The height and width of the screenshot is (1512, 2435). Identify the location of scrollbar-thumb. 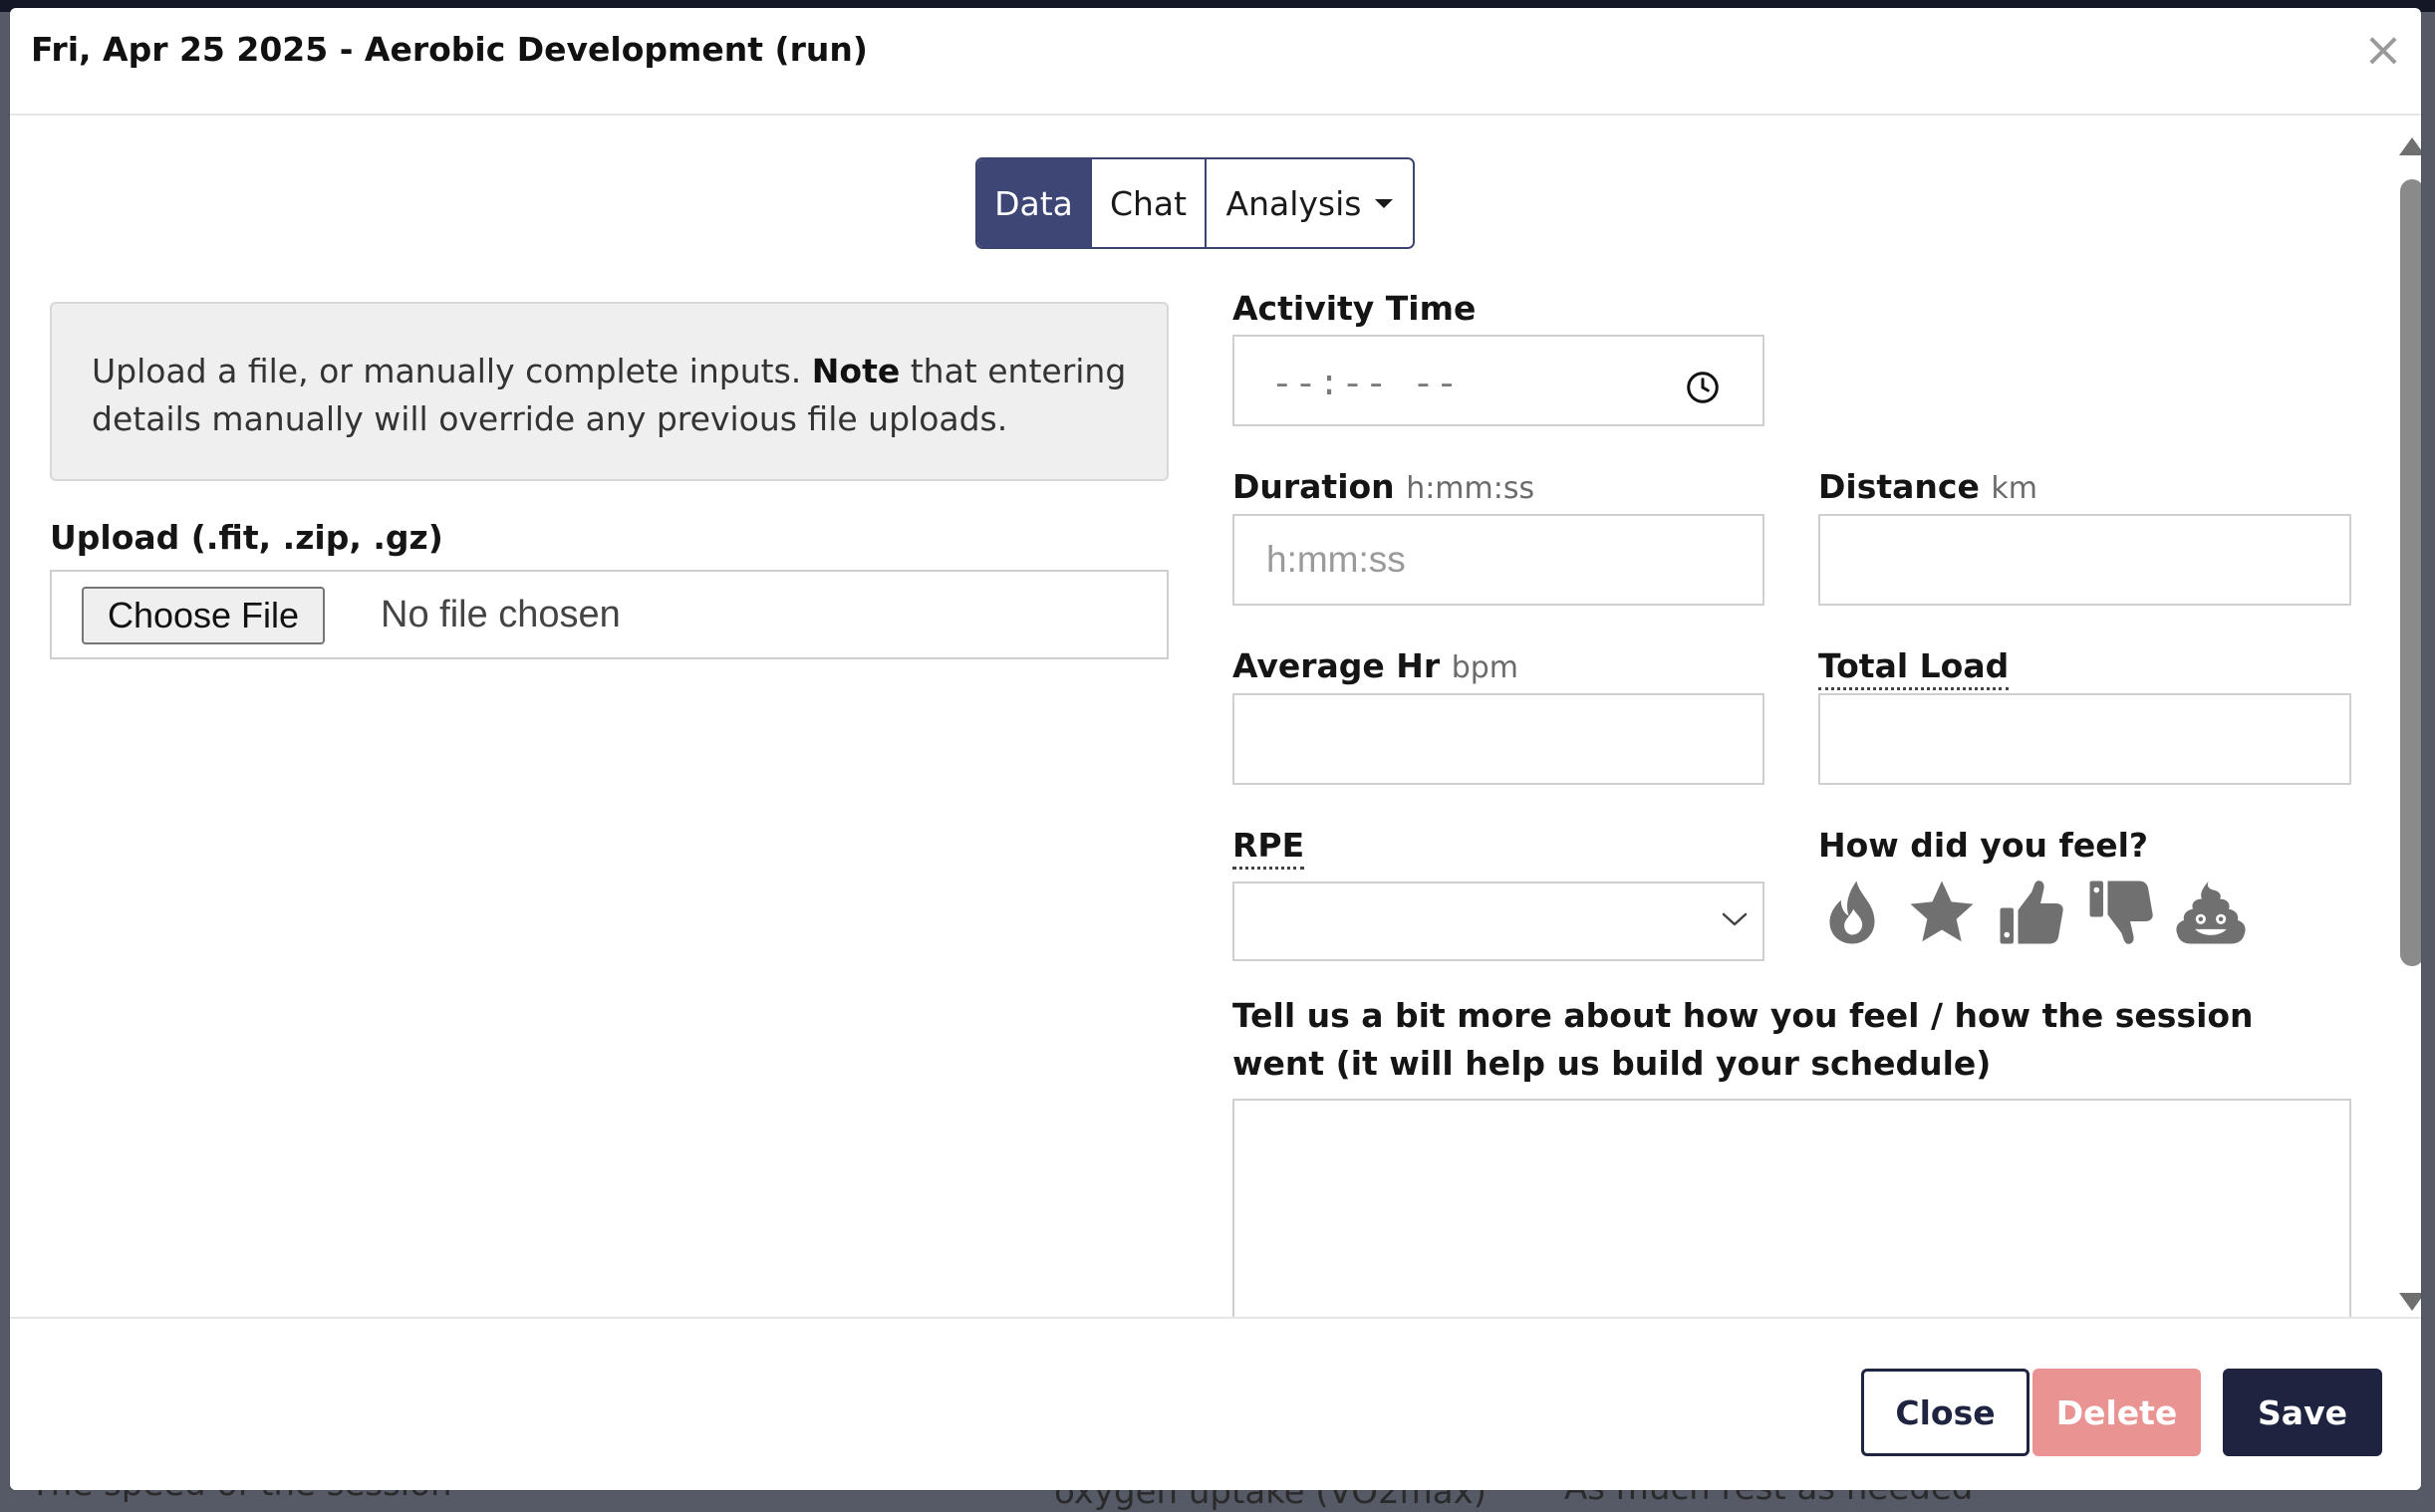
(2411, 572).